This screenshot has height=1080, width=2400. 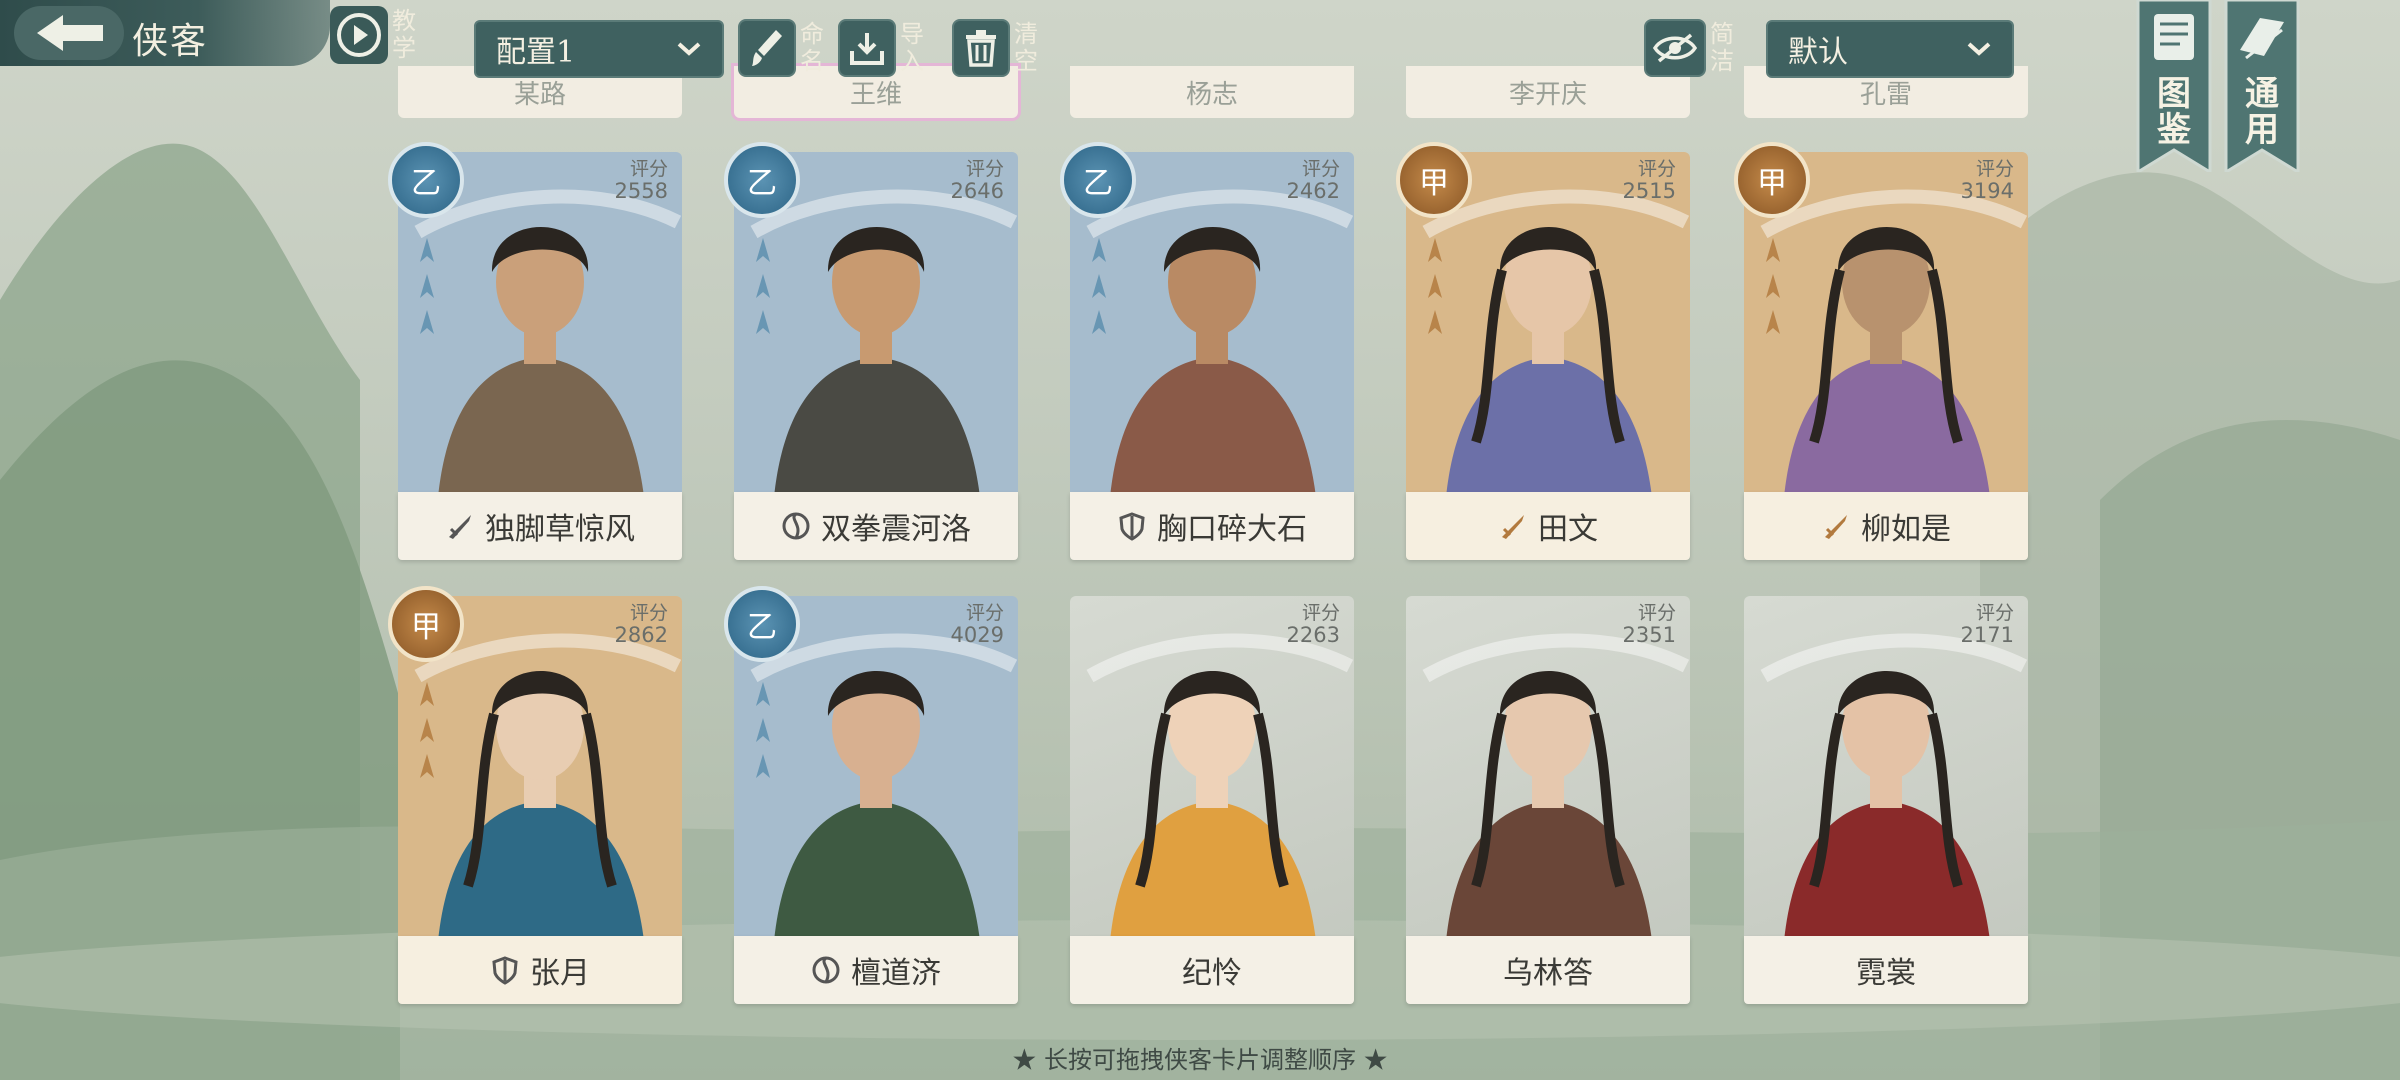 I want to click on eye-hidden-icon, so click(x=1675, y=48).